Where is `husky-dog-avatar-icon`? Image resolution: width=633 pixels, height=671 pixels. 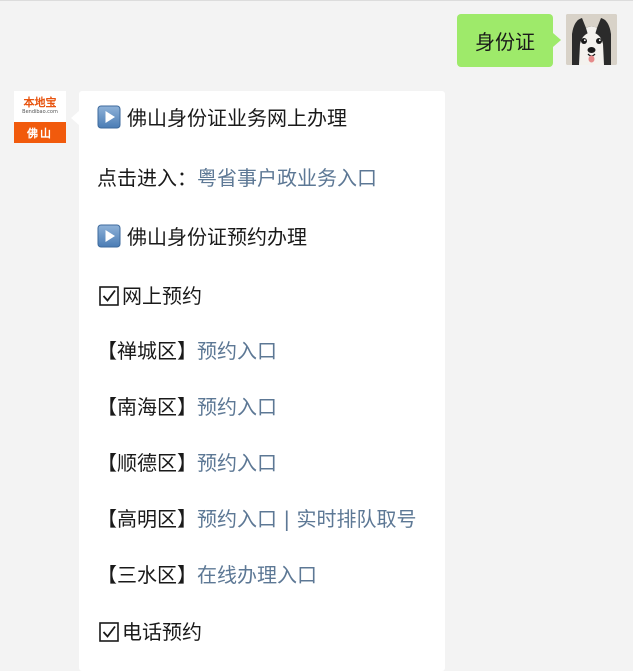 husky-dog-avatar-icon is located at coordinates (591, 39).